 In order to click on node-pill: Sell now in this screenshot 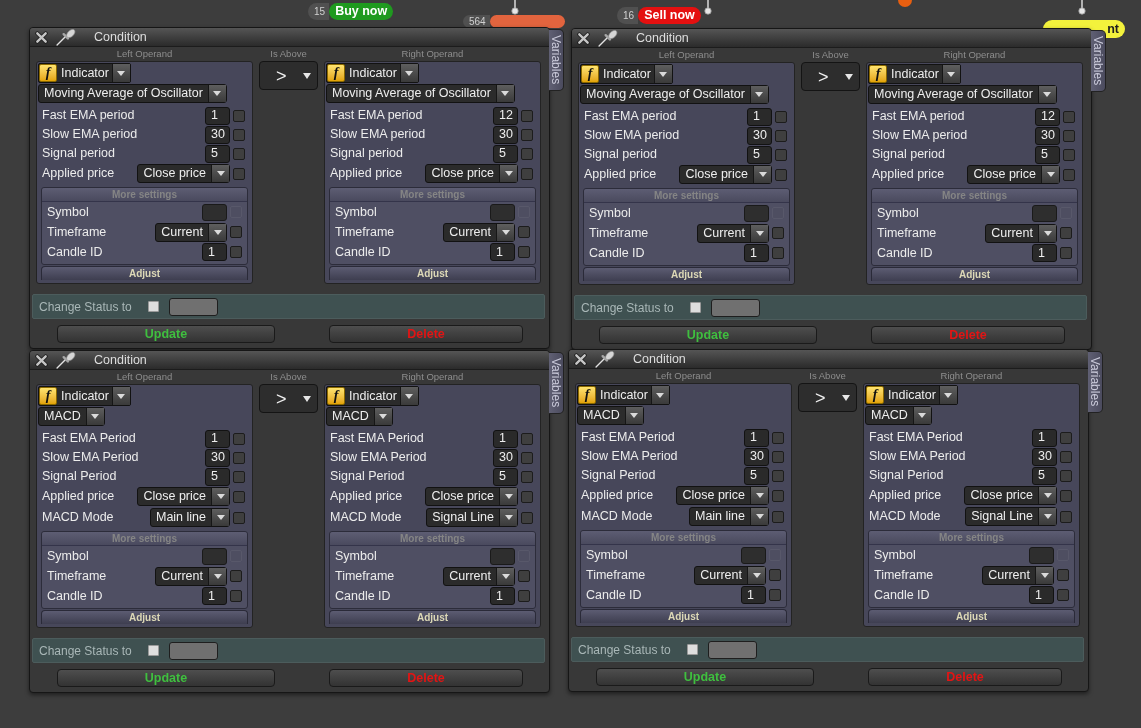, I will do `click(669, 15)`.